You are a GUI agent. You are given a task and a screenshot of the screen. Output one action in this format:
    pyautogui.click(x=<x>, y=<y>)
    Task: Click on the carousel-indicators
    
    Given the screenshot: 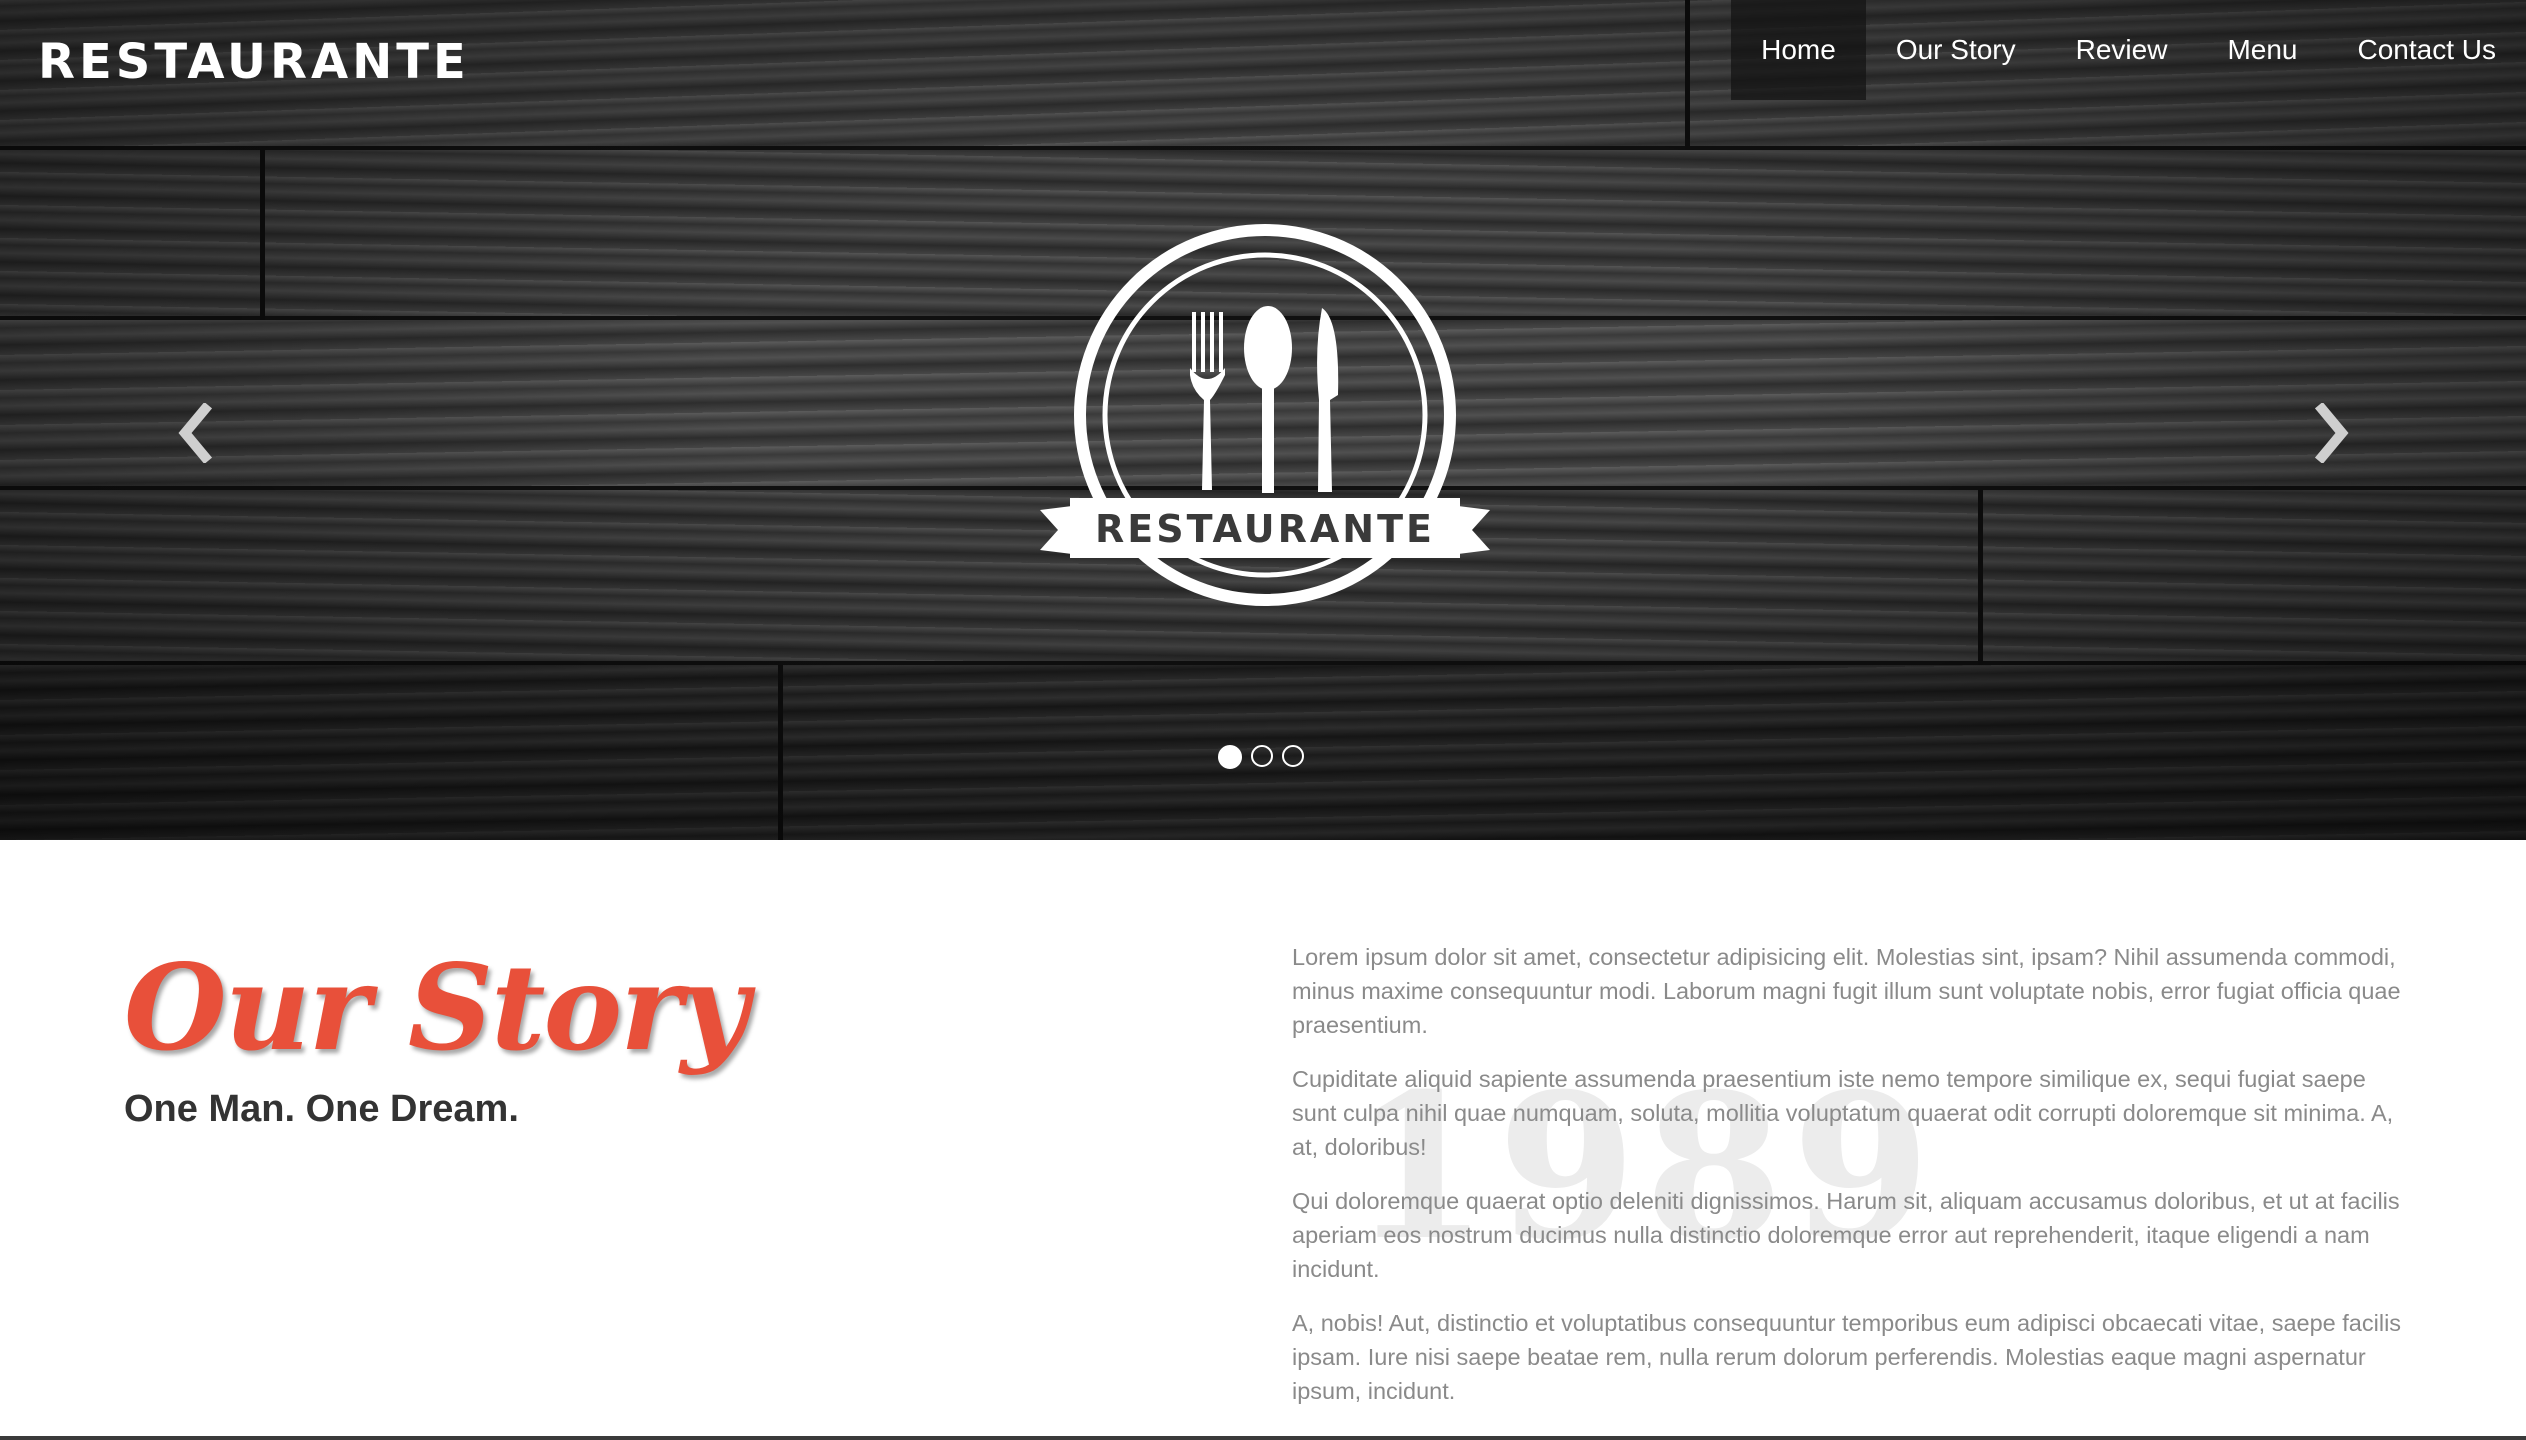 What is the action you would take?
    pyautogui.click(x=1261, y=757)
    